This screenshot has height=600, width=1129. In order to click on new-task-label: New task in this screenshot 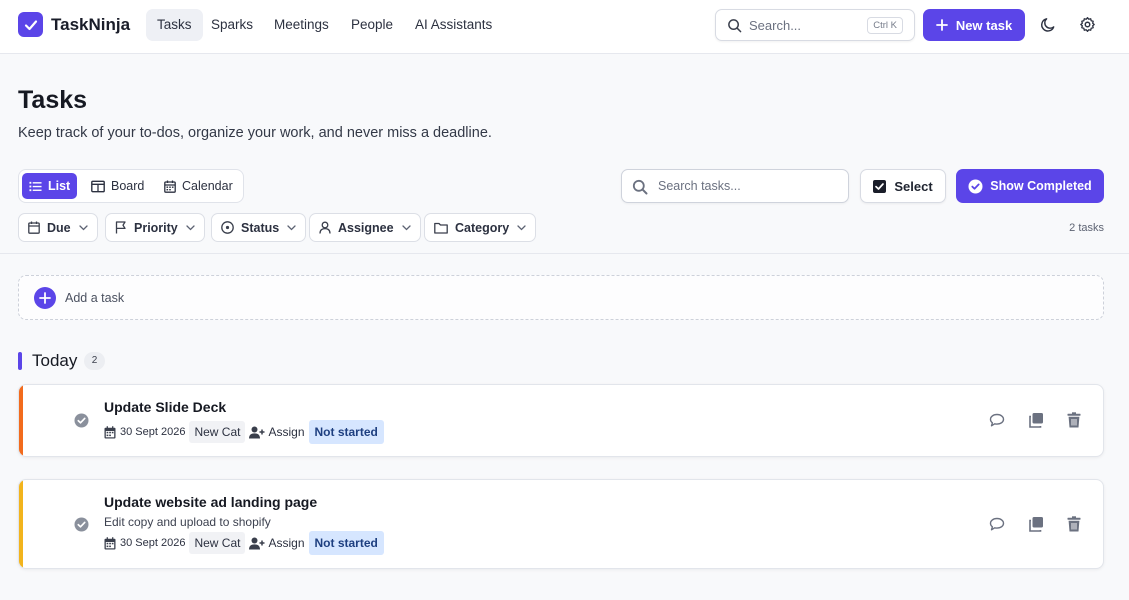, I will do `click(984, 25)`.